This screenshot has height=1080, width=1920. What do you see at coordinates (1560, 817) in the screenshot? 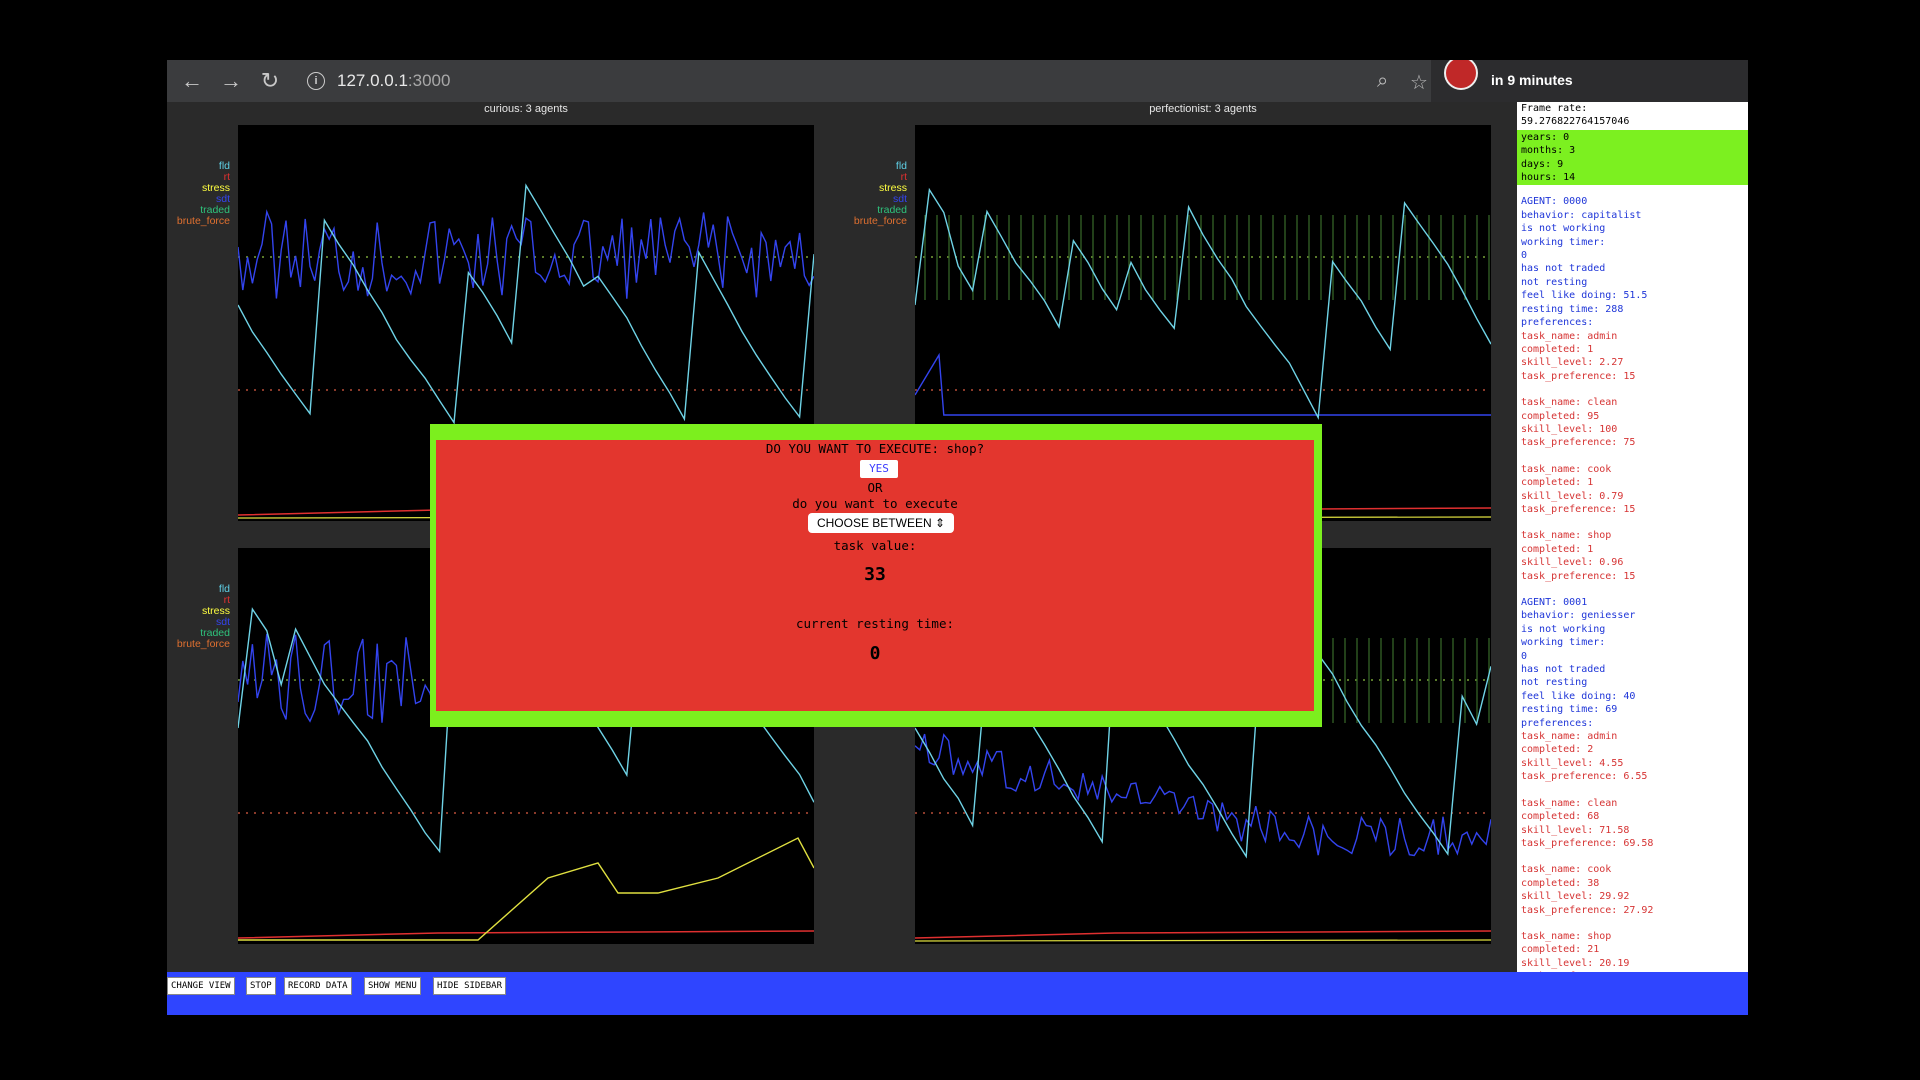
I see `task-line: completed: 68` at bounding box center [1560, 817].